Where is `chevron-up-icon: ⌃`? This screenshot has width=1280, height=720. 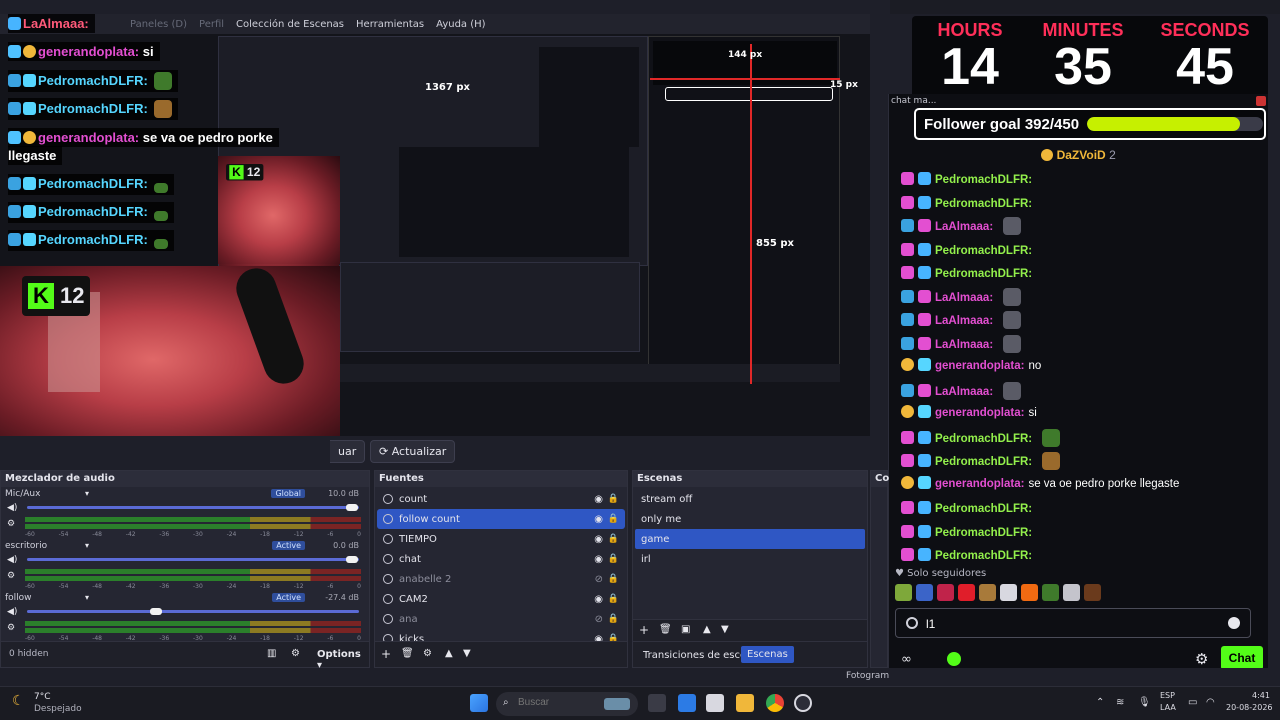 chevron-up-icon: ⌃ is located at coordinates (1100, 702).